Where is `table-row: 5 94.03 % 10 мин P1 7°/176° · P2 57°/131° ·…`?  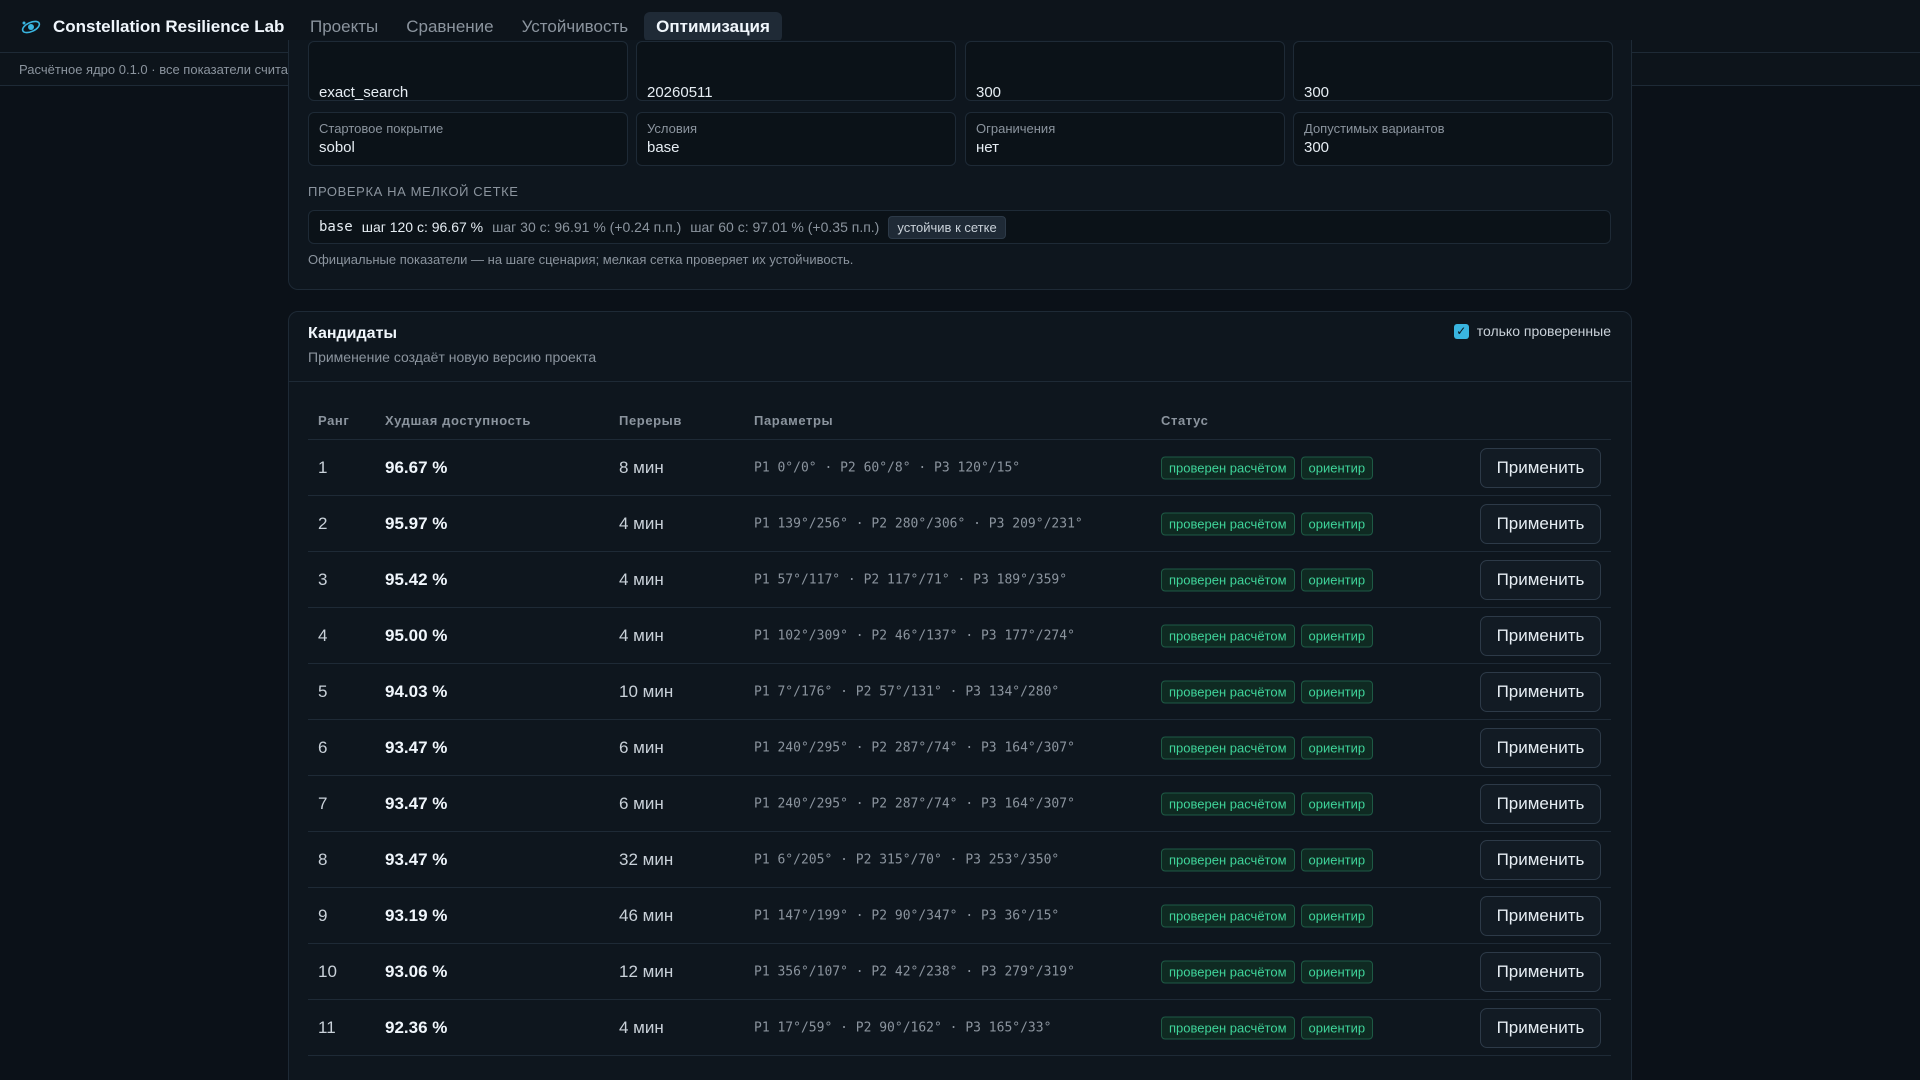
table-row: 5 94.03 % 10 мин P1 7°/176° · P2 57°/131° ·… is located at coordinates (959, 692).